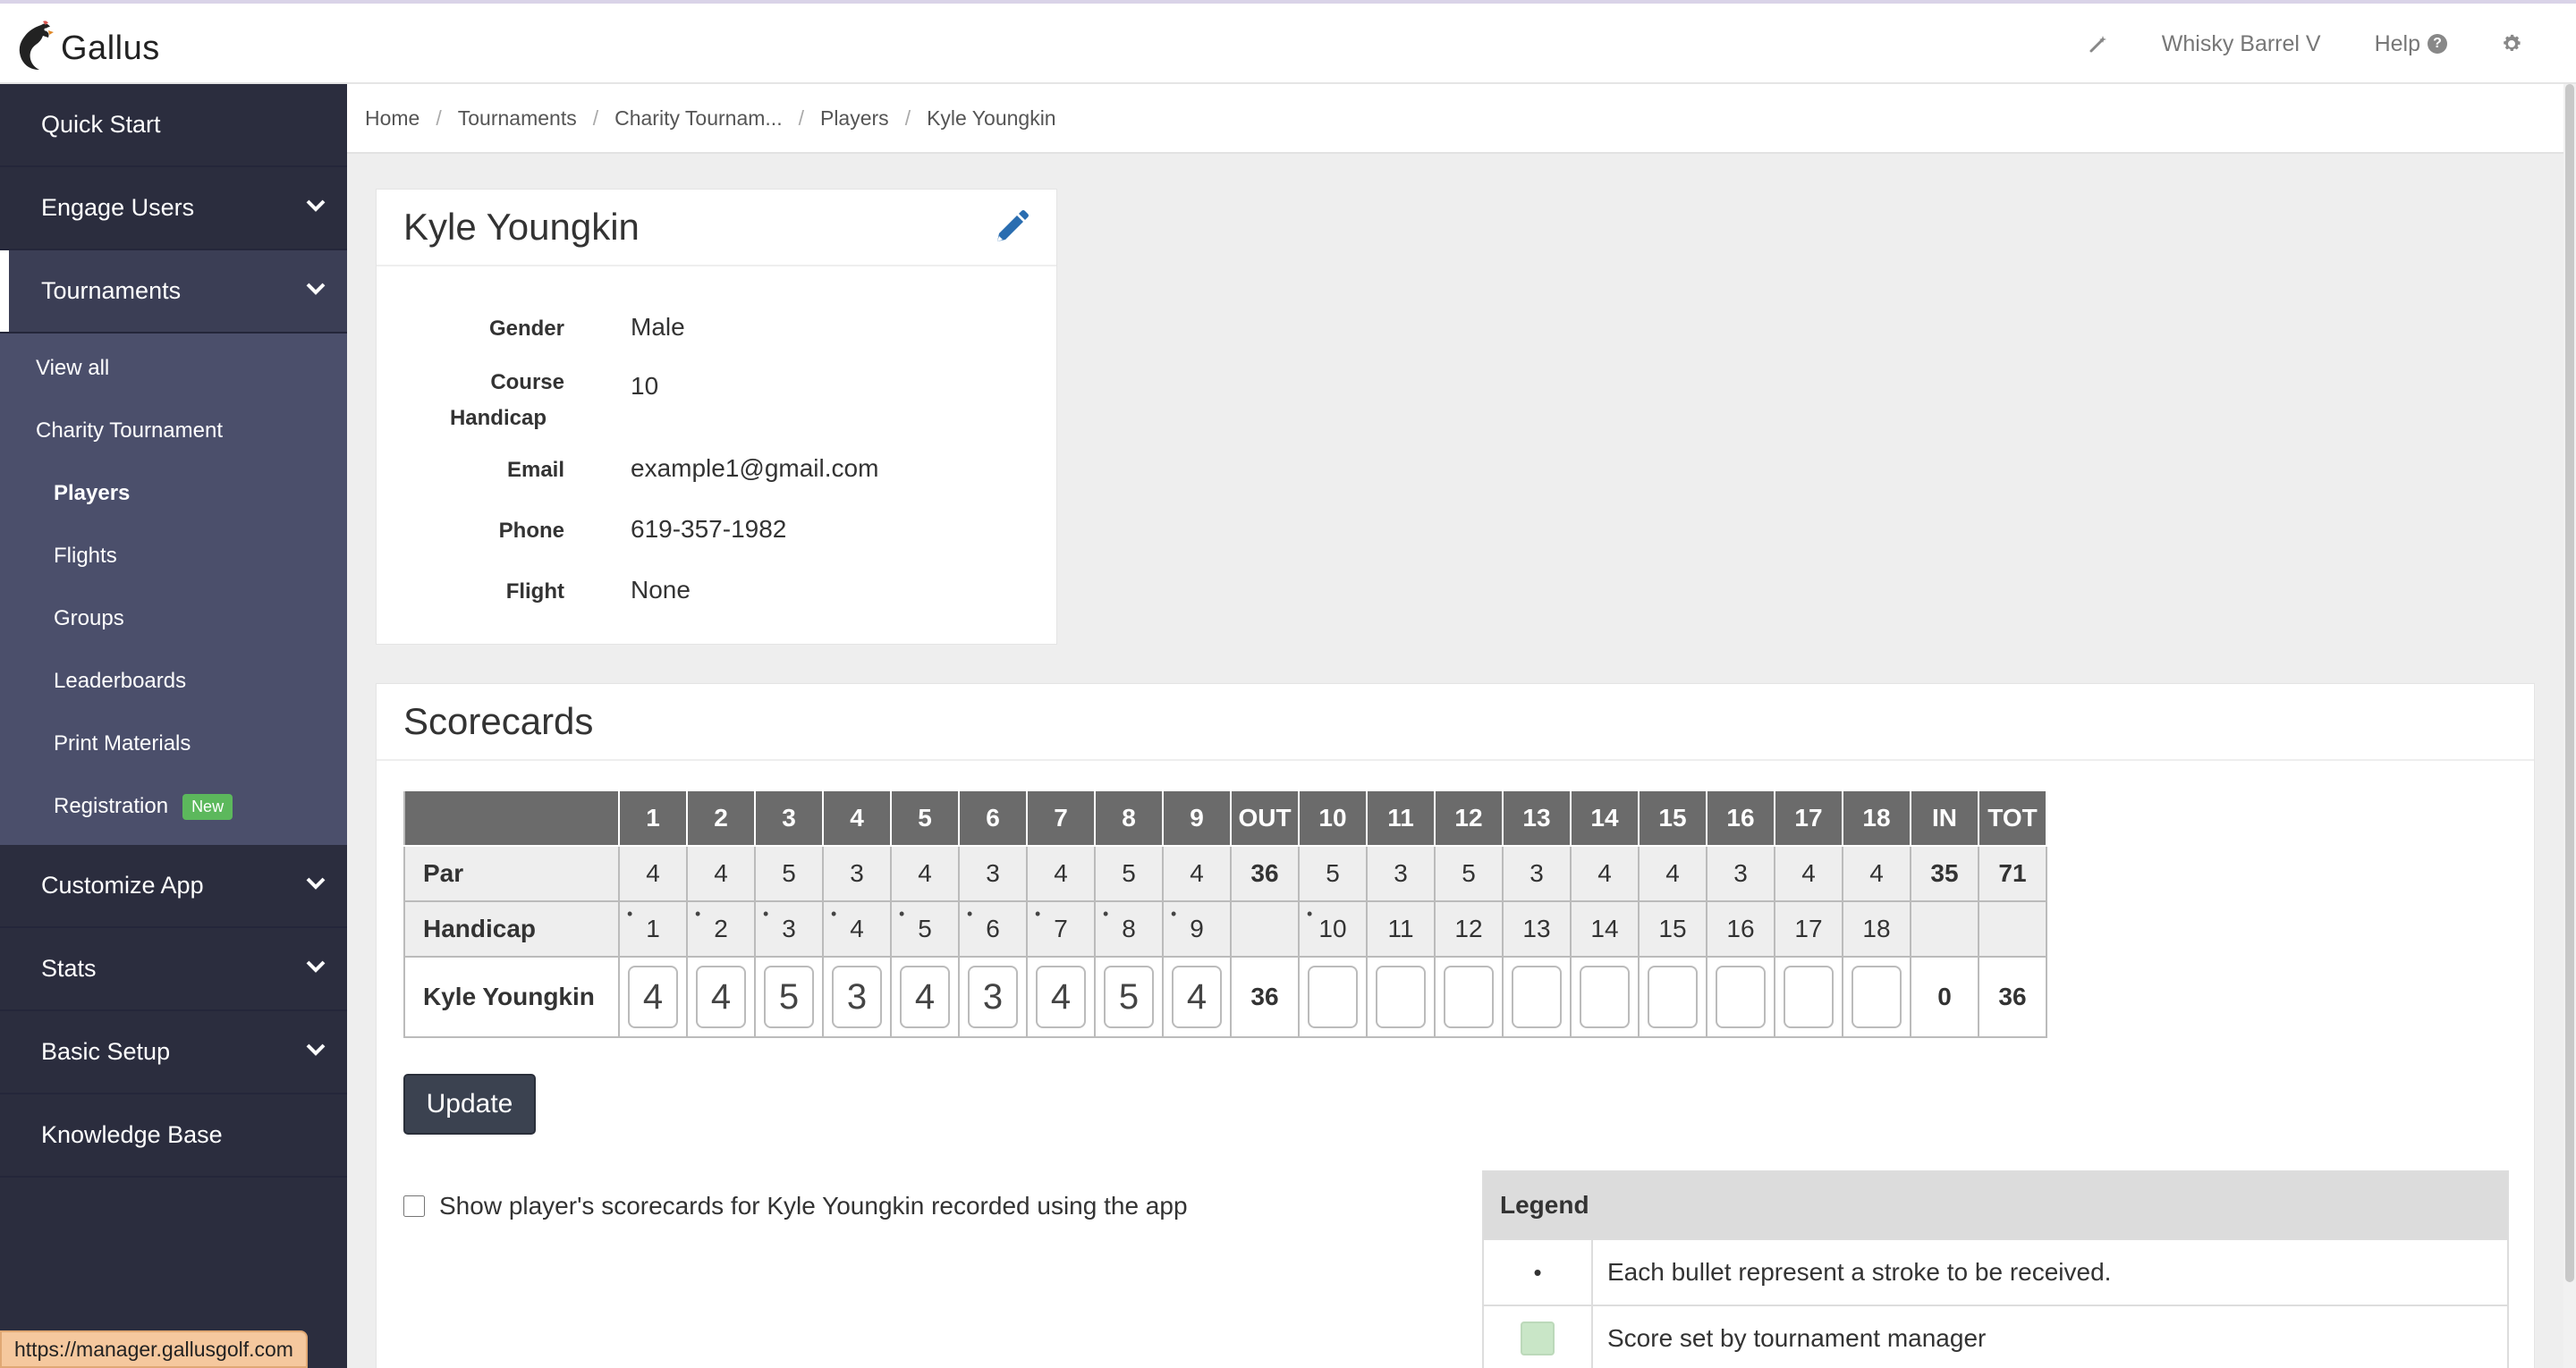 This screenshot has width=2576, height=1368. What do you see at coordinates (173, 618) in the screenshot?
I see `sidebar-item-groups: Groups` at bounding box center [173, 618].